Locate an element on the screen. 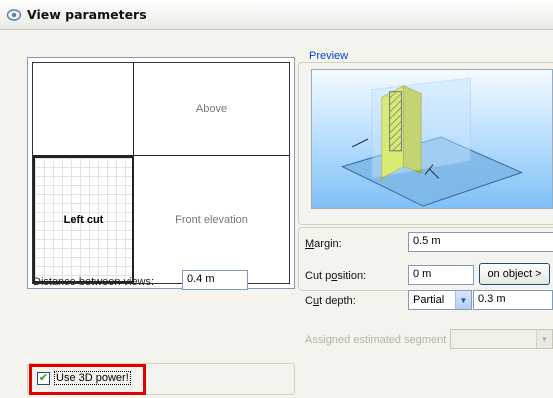  view-label-front-elevation: Front elevation is located at coordinates (211, 219).